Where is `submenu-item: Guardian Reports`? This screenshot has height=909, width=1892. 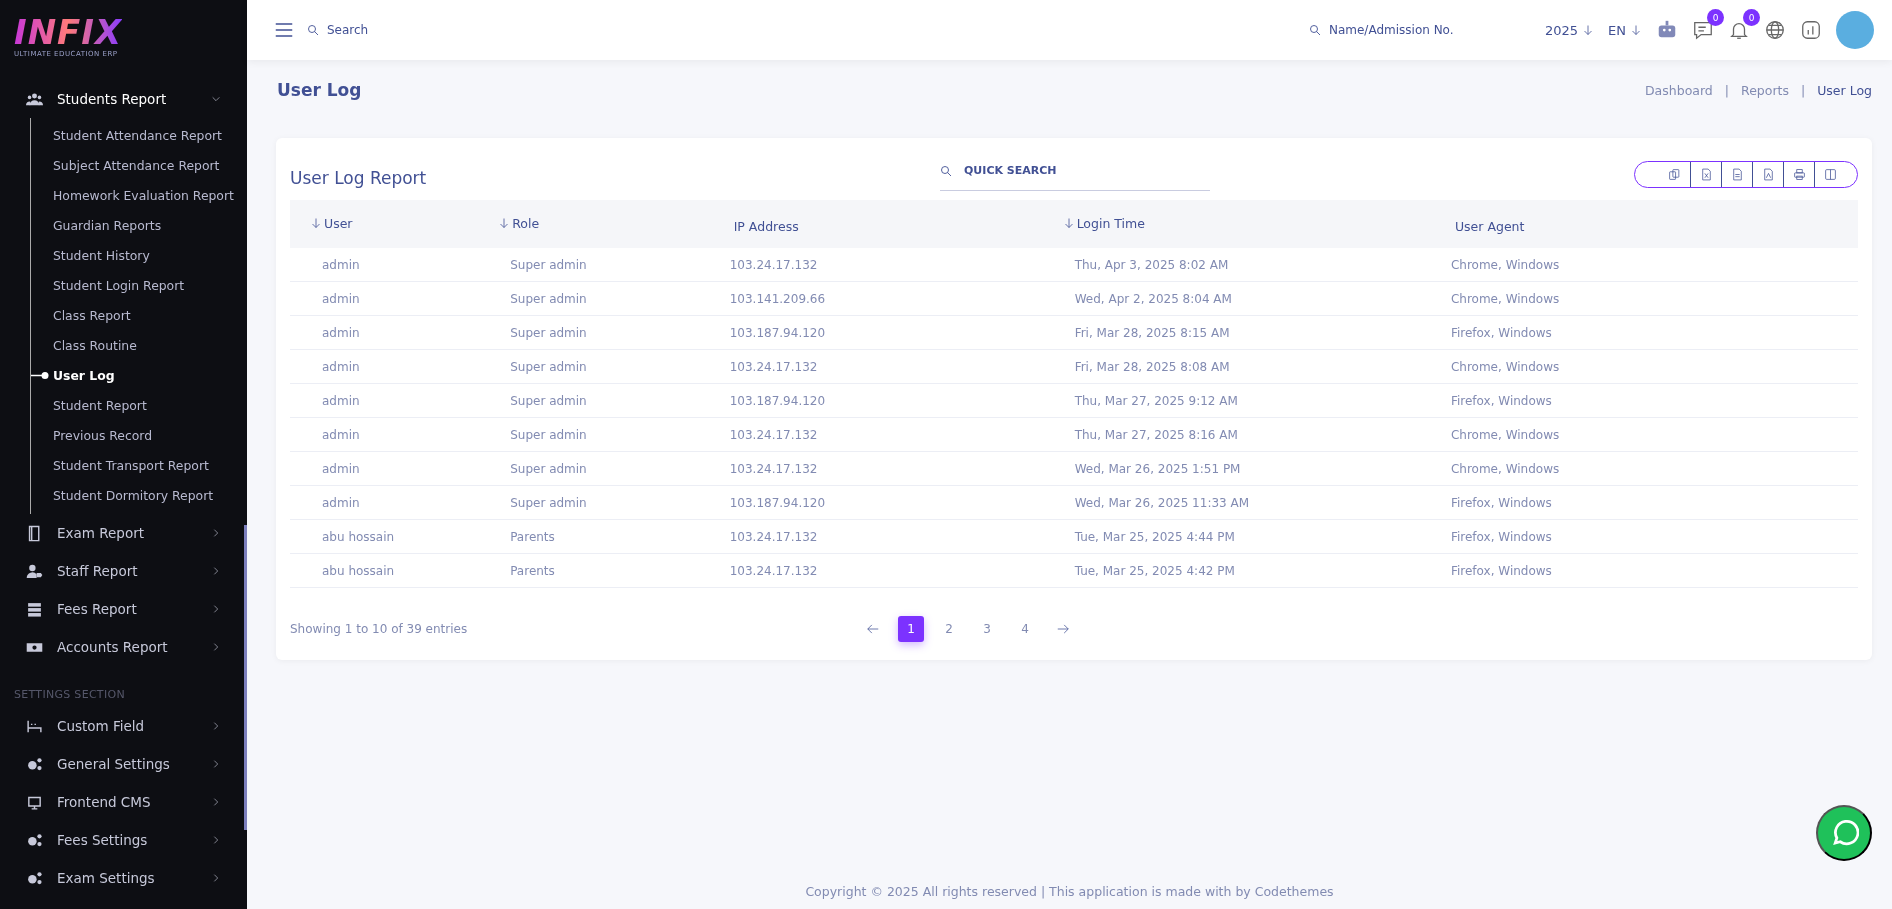
submenu-item: Guardian Reports is located at coordinates (139, 225).